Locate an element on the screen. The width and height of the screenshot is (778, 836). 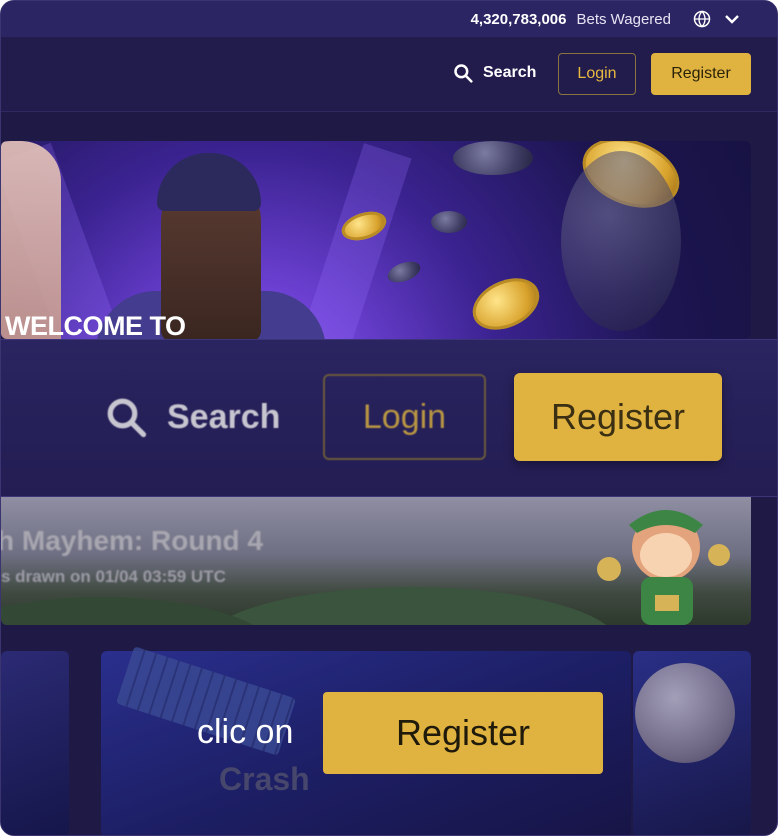
header-search-button: Search is located at coordinates (494, 73).